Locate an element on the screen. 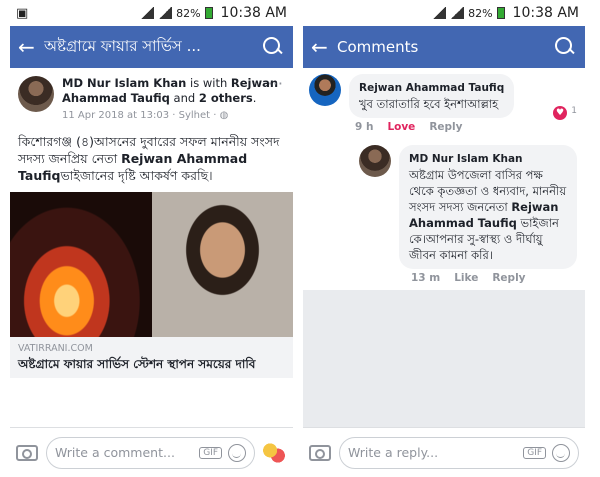 The image size is (600, 477). link-preview-images is located at coordinates (151, 264).